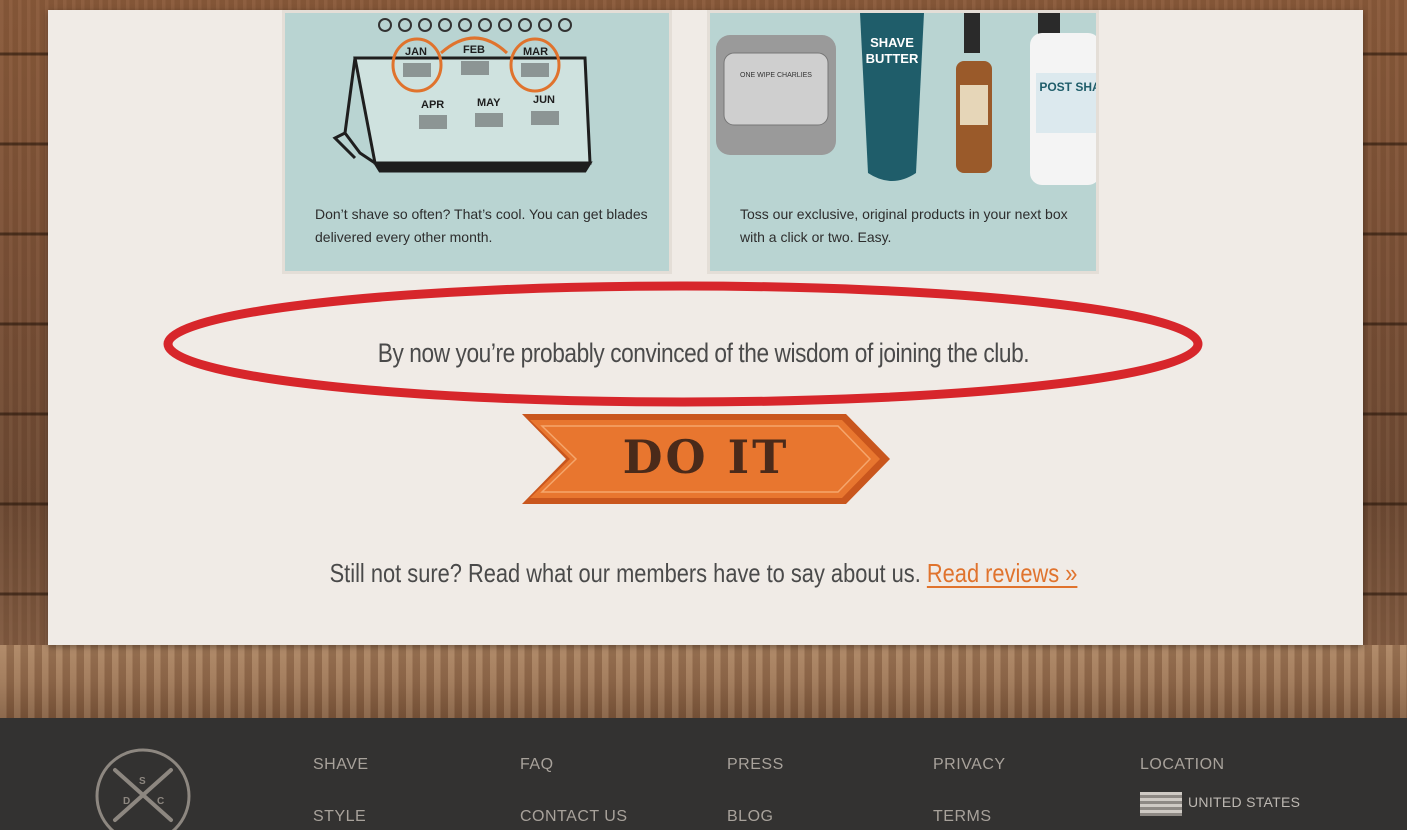  What do you see at coordinates (892, 58) in the screenshot?
I see `product-butter-label: BUTTER` at bounding box center [892, 58].